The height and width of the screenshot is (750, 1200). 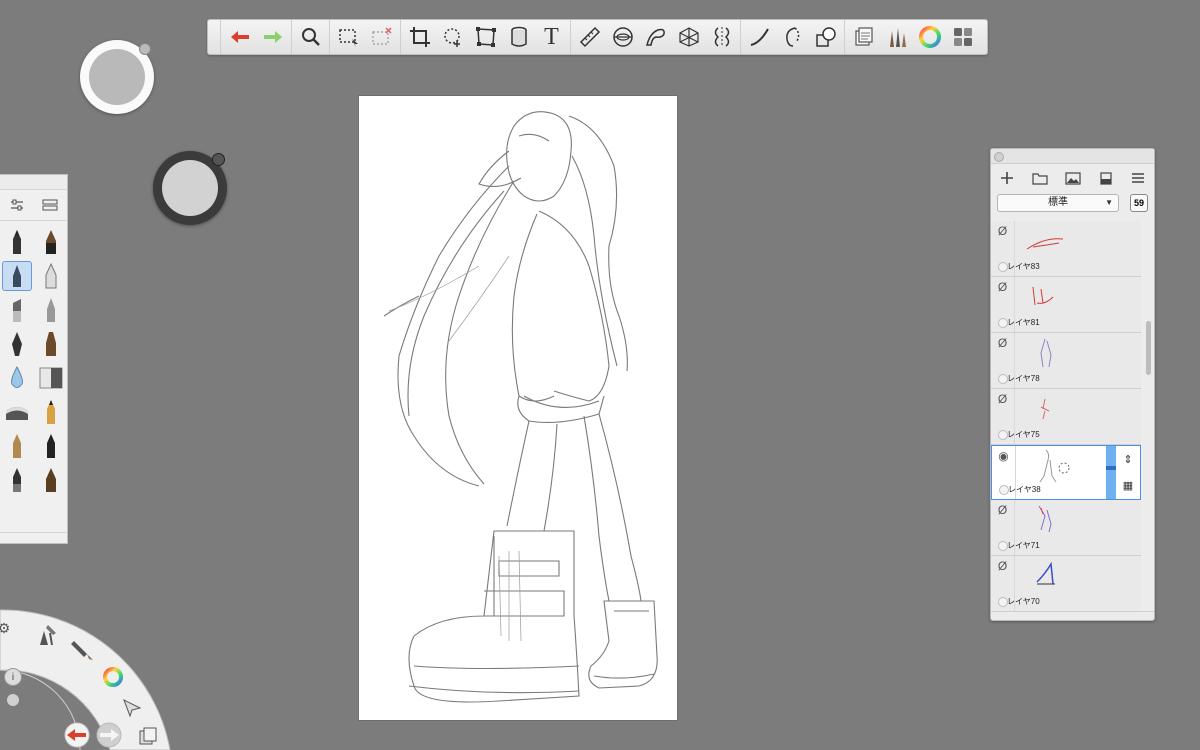 What do you see at coordinates (622, 37) in the screenshot?
I see `ellipse-guide-button` at bounding box center [622, 37].